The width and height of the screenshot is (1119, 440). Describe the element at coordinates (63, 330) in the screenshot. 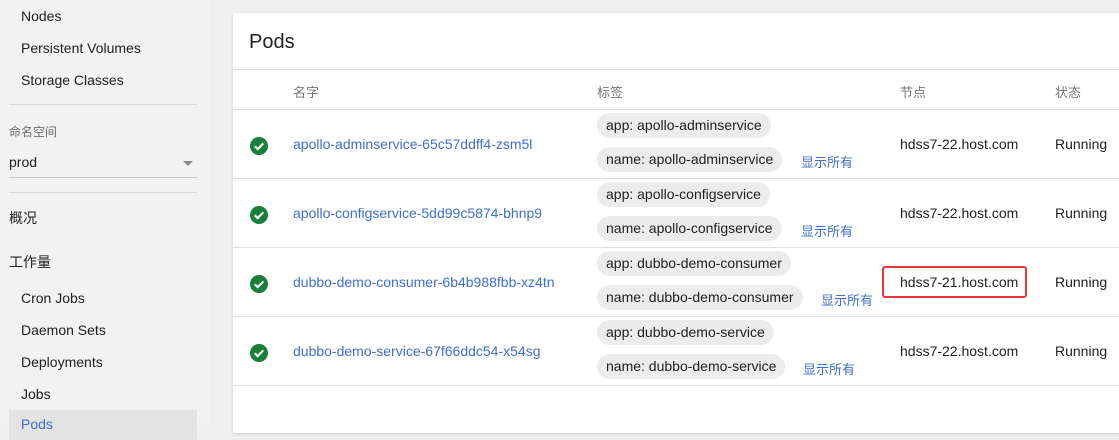

I see `sidebar-item-daemon-sets: Daemon Sets` at that location.